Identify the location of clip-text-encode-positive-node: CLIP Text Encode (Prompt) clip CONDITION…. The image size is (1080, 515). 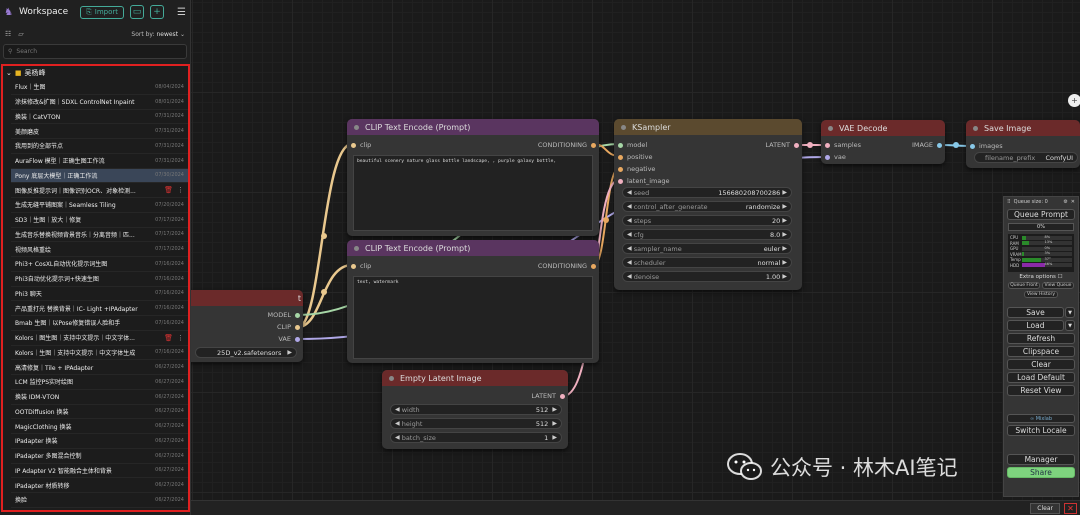
(473, 177).